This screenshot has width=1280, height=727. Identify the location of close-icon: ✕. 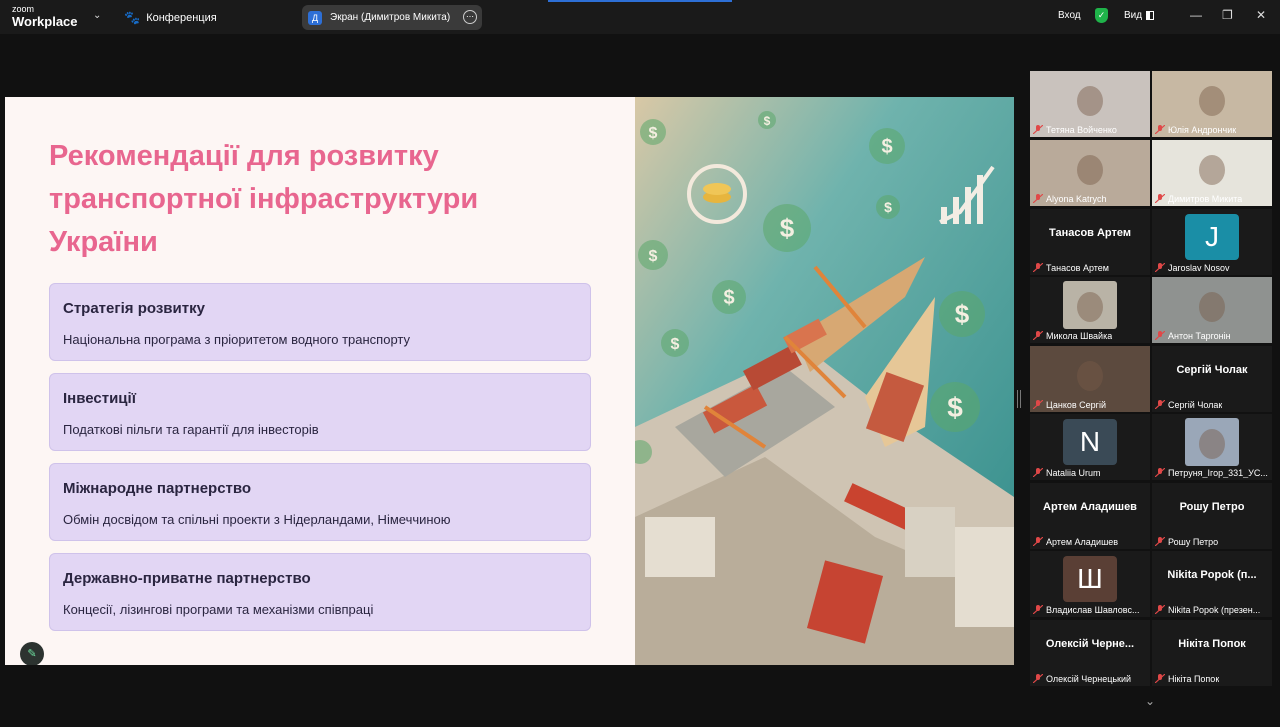
(1261, 15).